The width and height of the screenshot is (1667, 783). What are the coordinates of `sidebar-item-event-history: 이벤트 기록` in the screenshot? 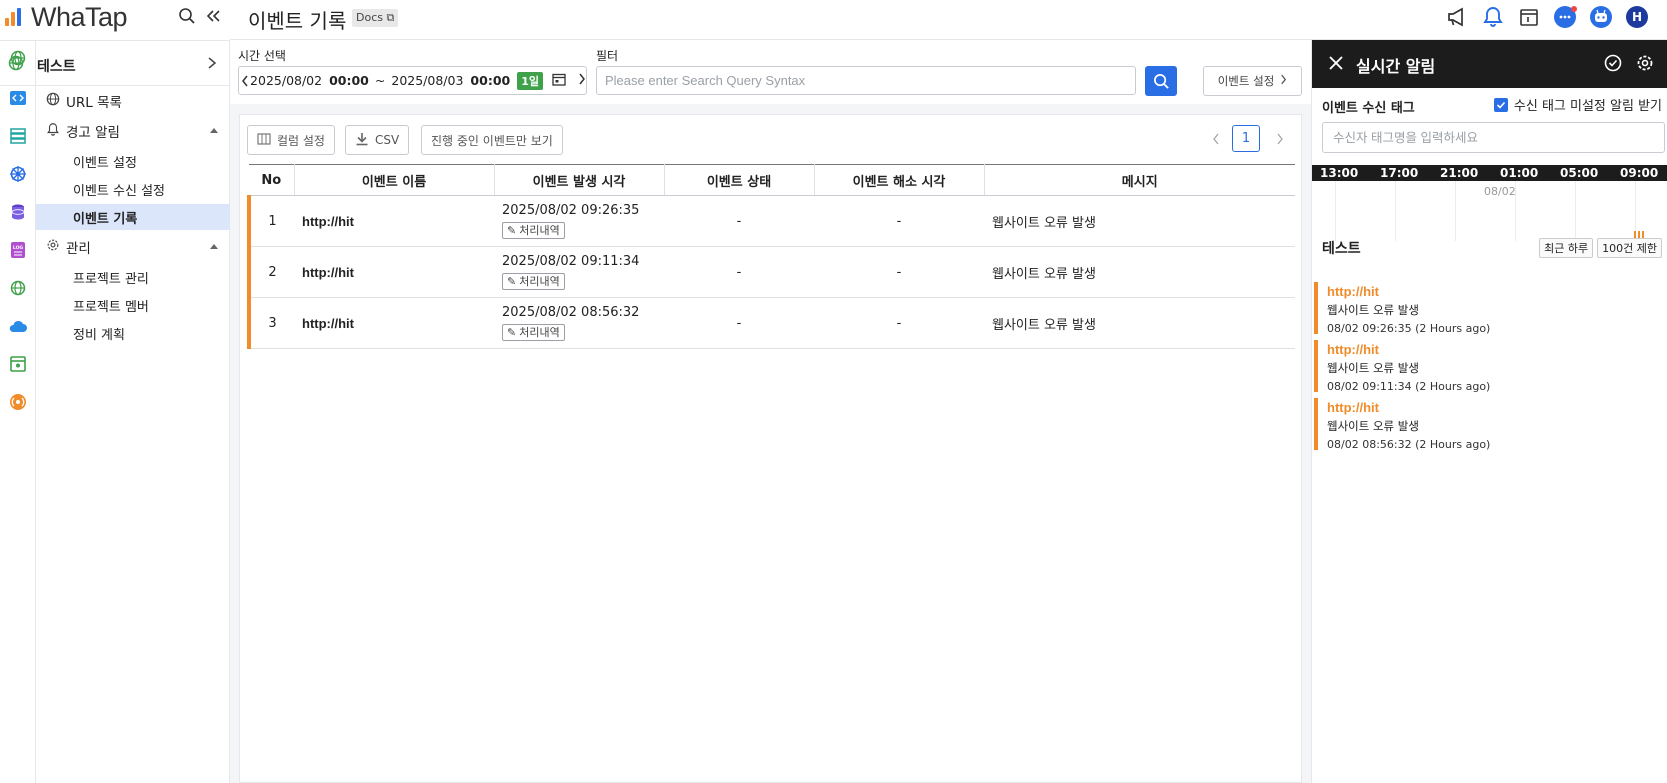 It's located at (133, 217).